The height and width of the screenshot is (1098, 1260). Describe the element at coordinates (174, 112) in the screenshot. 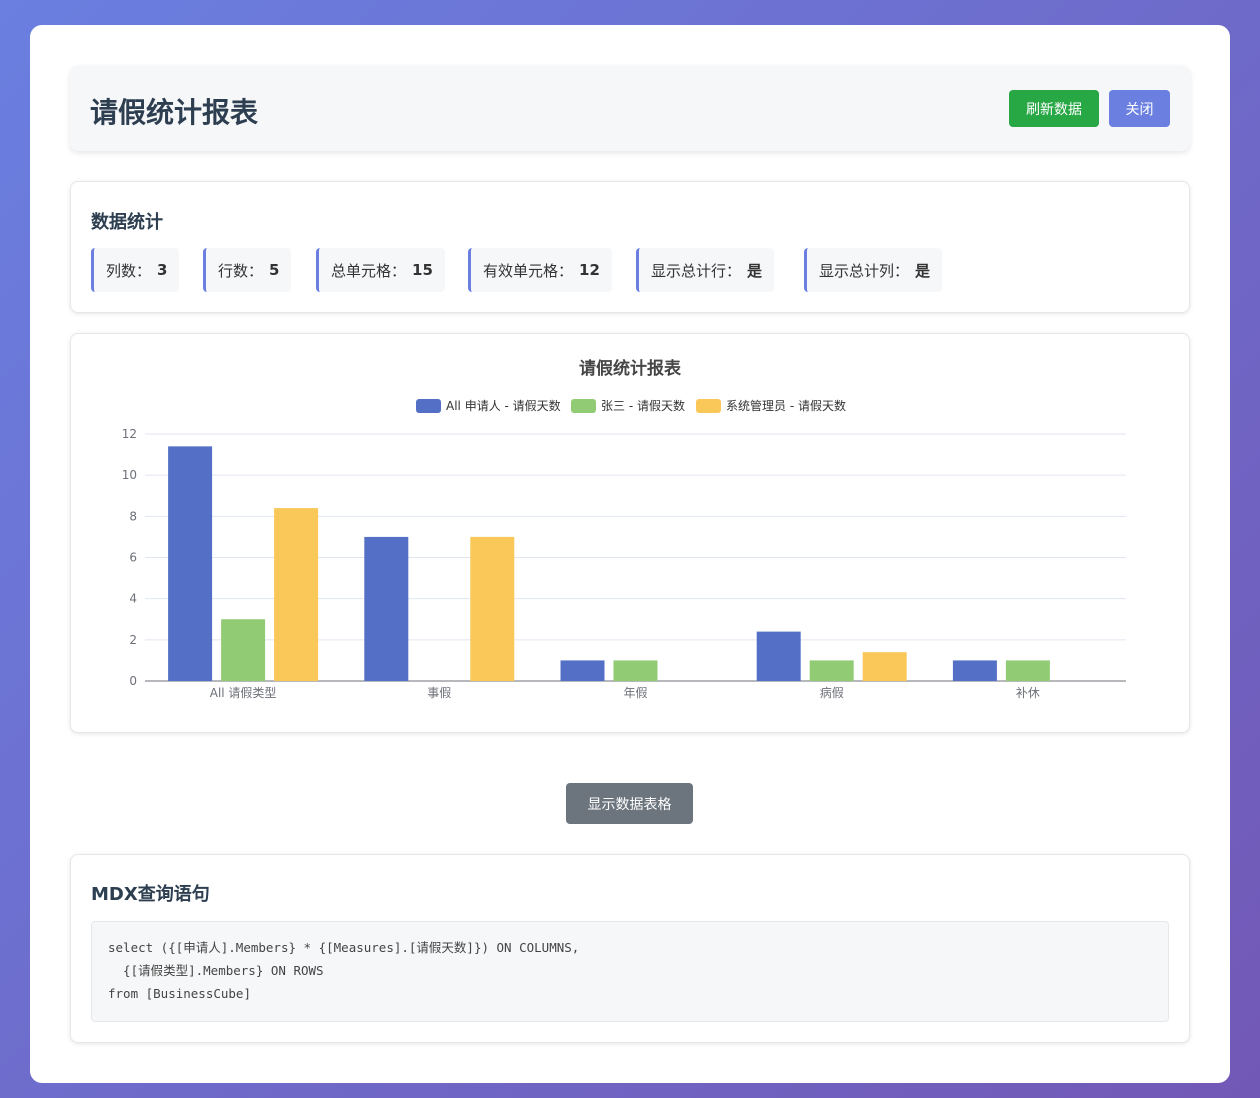

I see `page-title: 请假统计报表` at that location.